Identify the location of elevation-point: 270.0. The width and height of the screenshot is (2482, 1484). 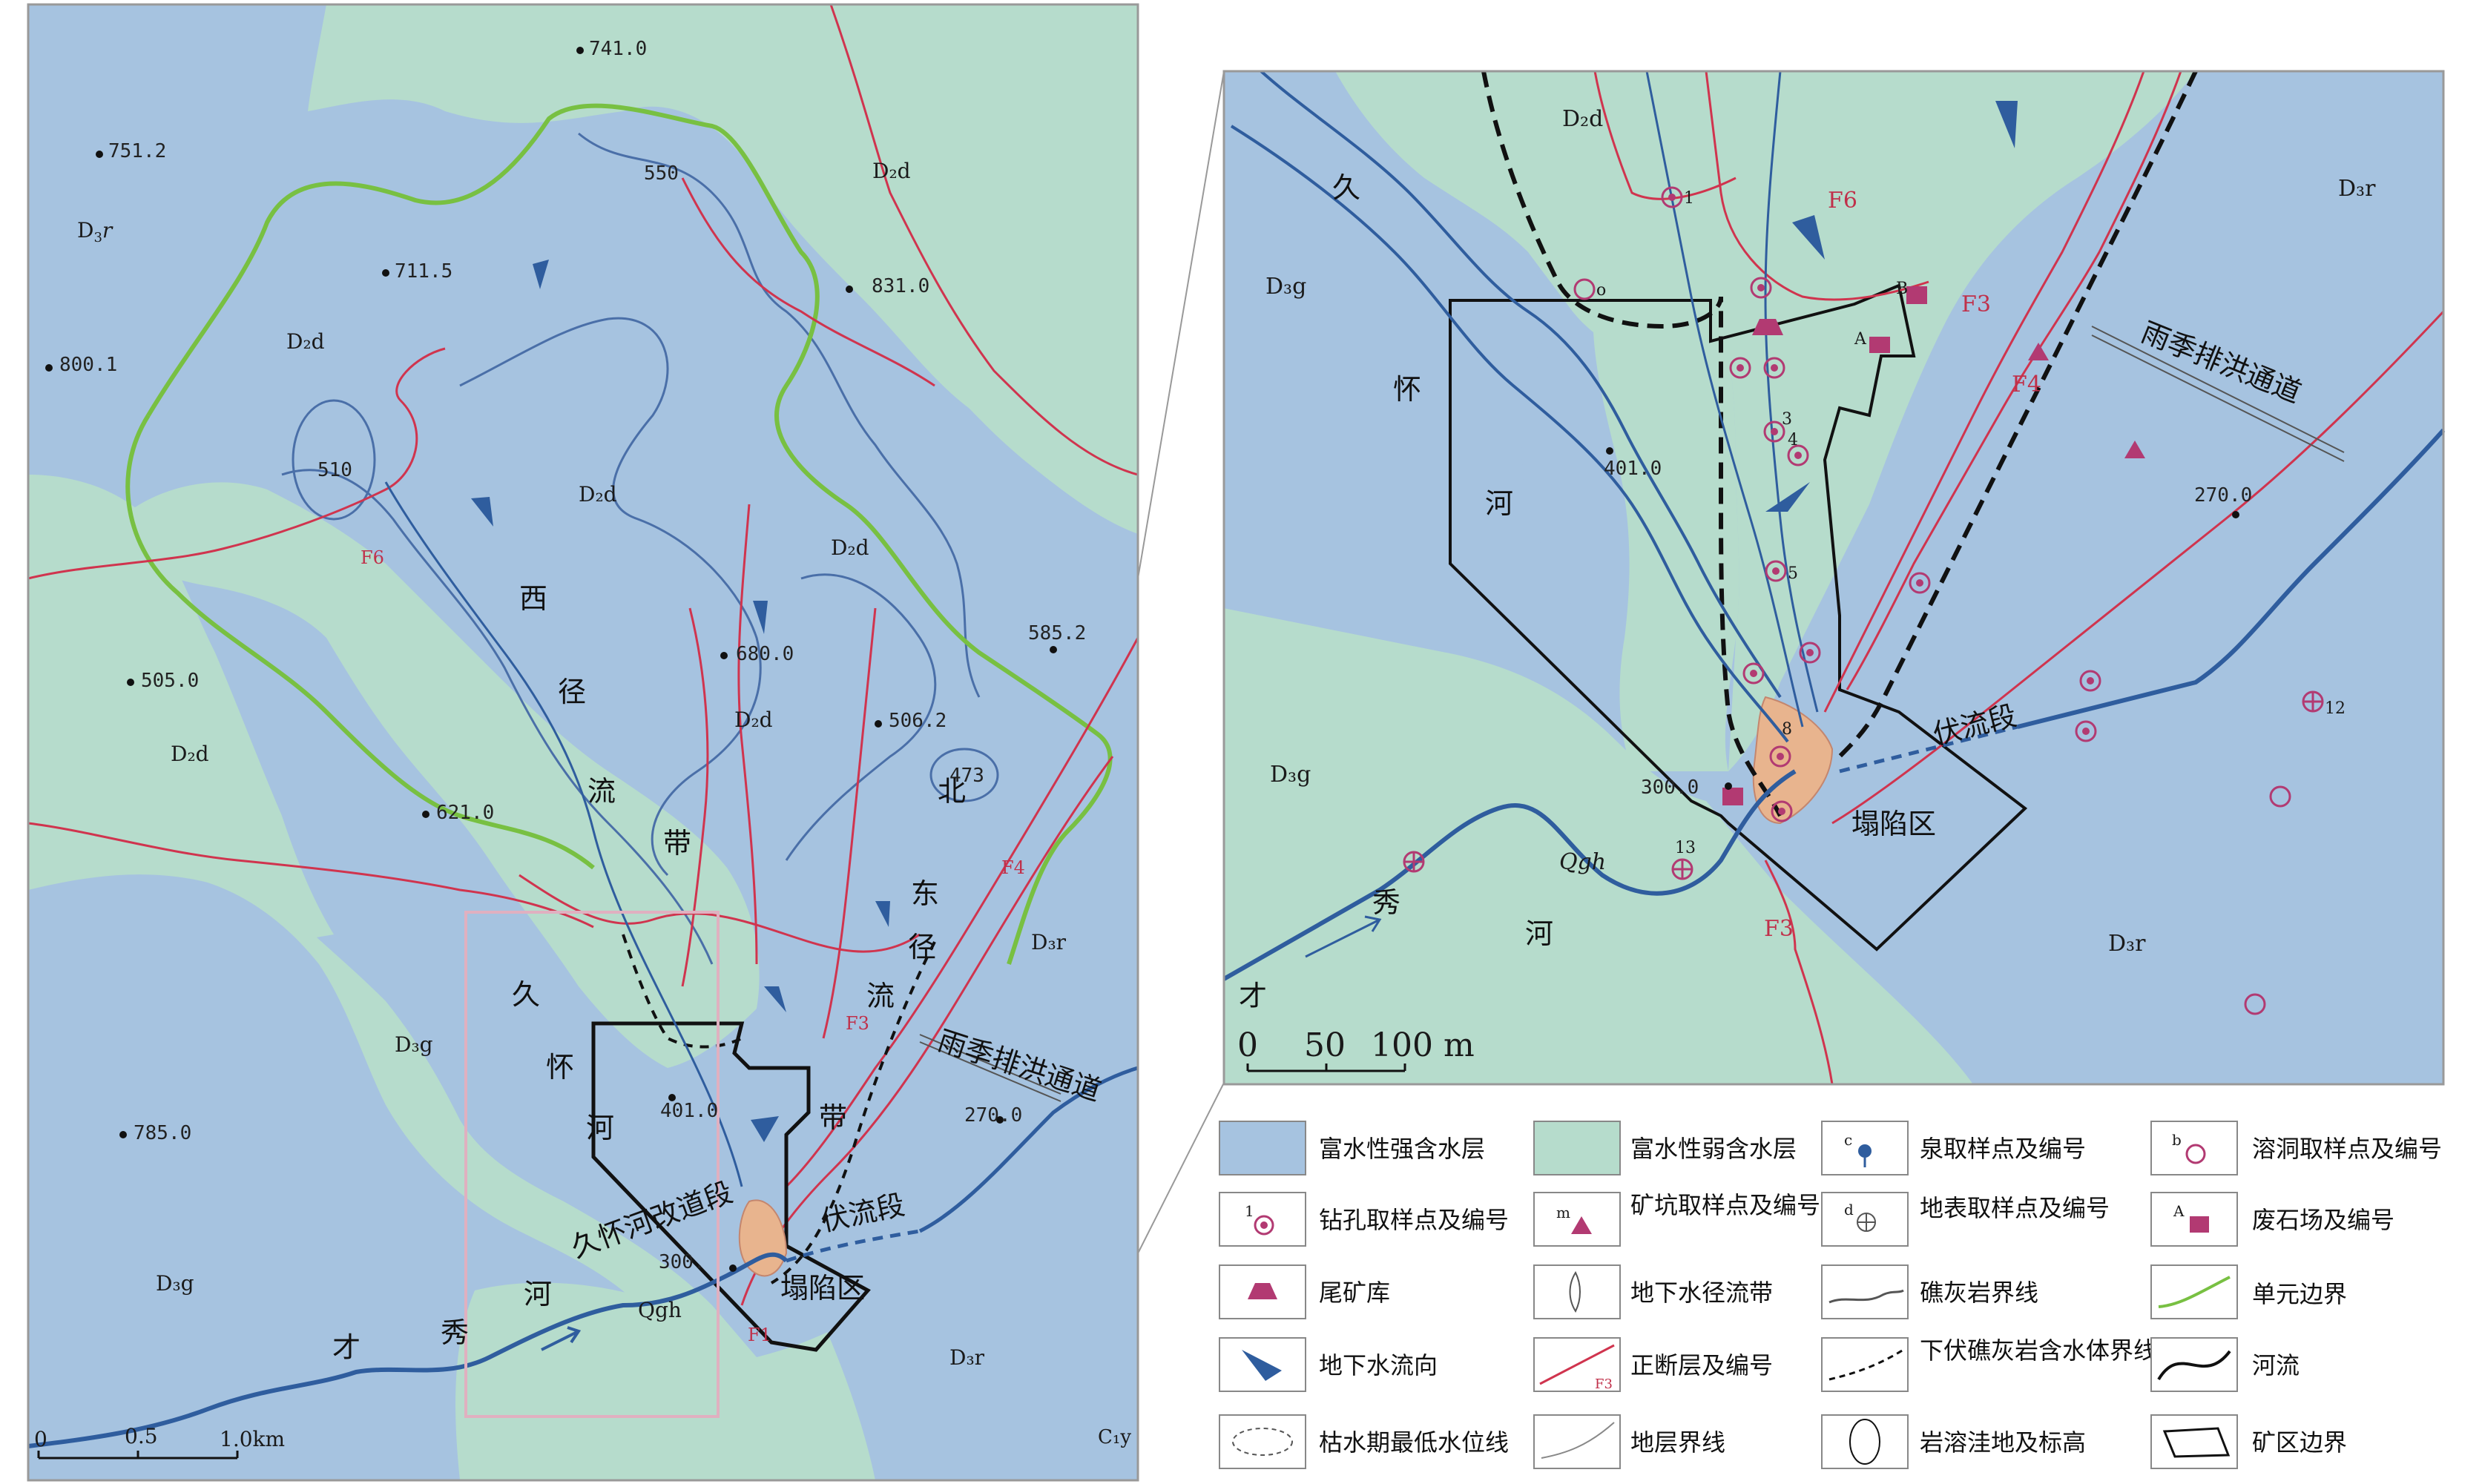
(993, 1115).